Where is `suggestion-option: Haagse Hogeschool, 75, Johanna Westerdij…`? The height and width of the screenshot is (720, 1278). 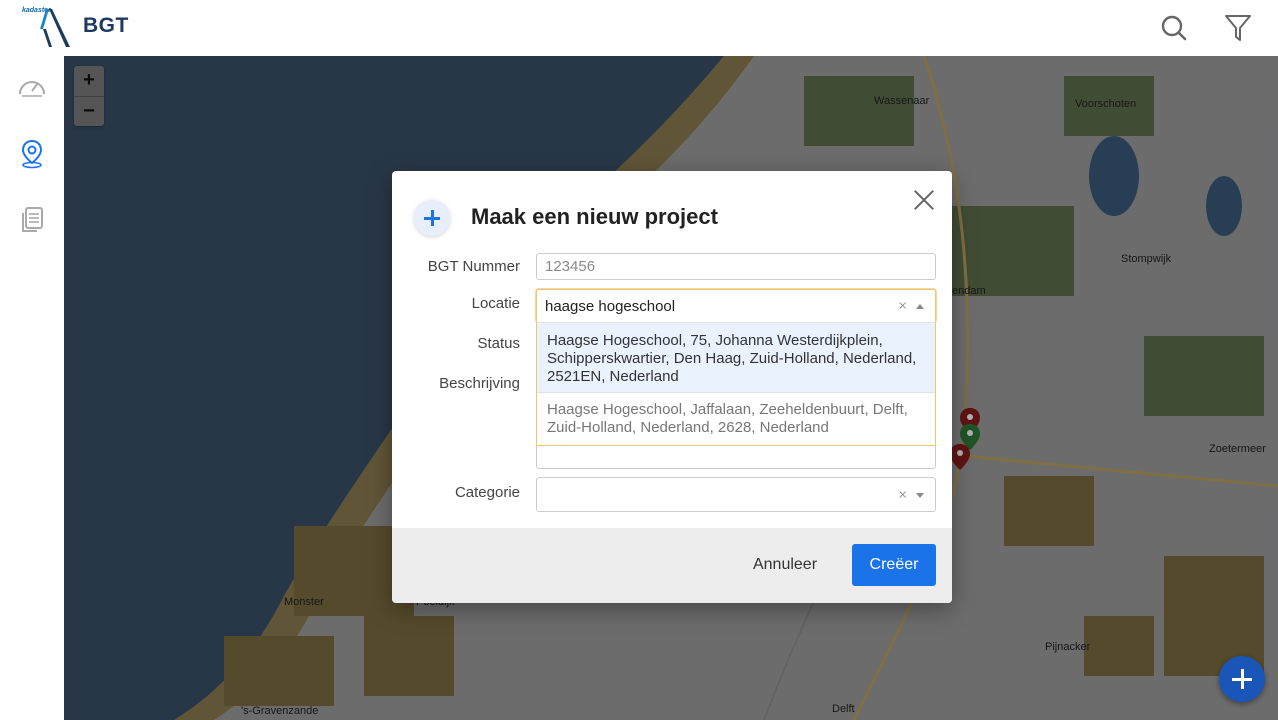 suggestion-option: Haagse Hogeschool, 75, Johanna Westerdij… is located at coordinates (736, 357).